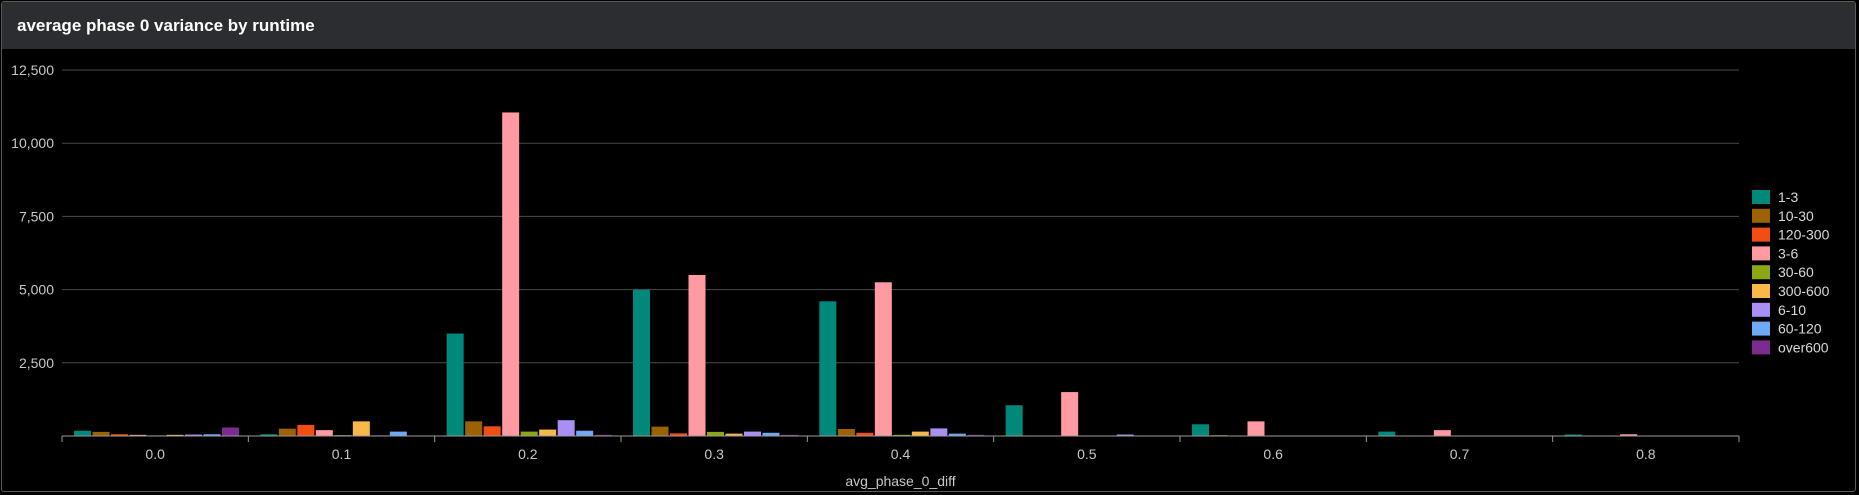 The width and height of the screenshot is (1859, 495). I want to click on legend-item-120-300: 120-300, so click(1791, 235).